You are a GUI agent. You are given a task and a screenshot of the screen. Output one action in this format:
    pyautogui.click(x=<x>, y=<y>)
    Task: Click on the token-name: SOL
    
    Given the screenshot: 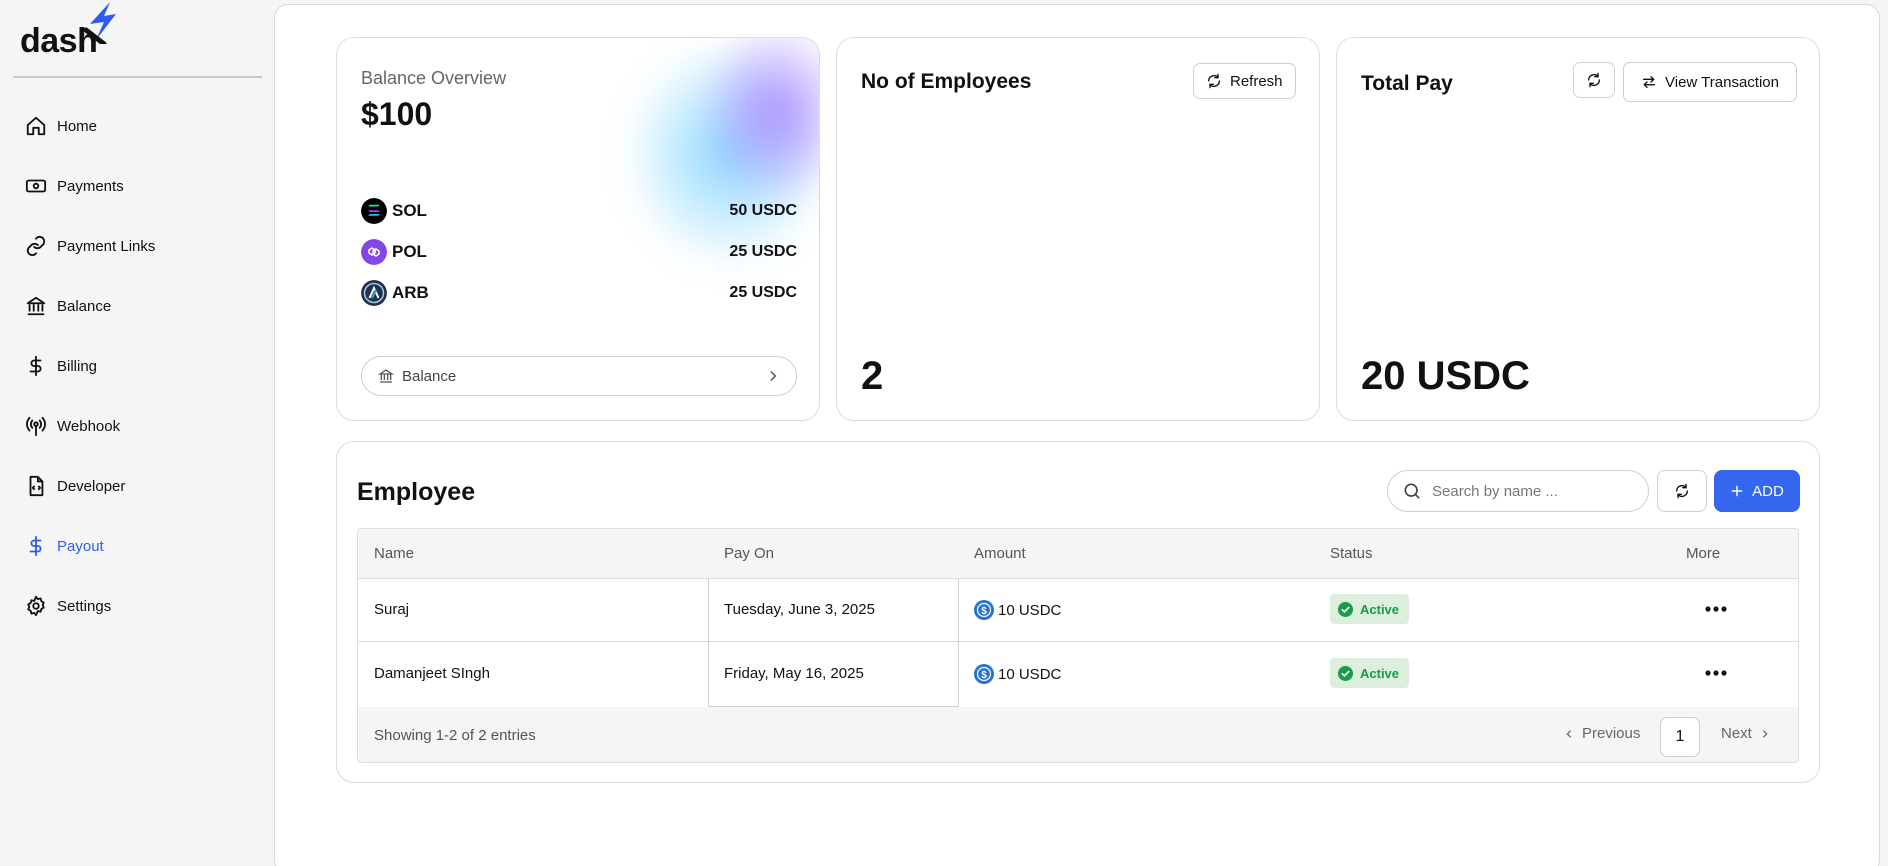 What is the action you would take?
    pyautogui.click(x=409, y=210)
    